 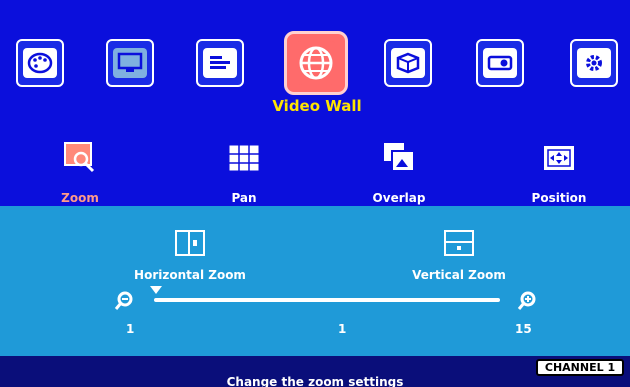 I want to click on gear-icon, so click(x=594, y=63).